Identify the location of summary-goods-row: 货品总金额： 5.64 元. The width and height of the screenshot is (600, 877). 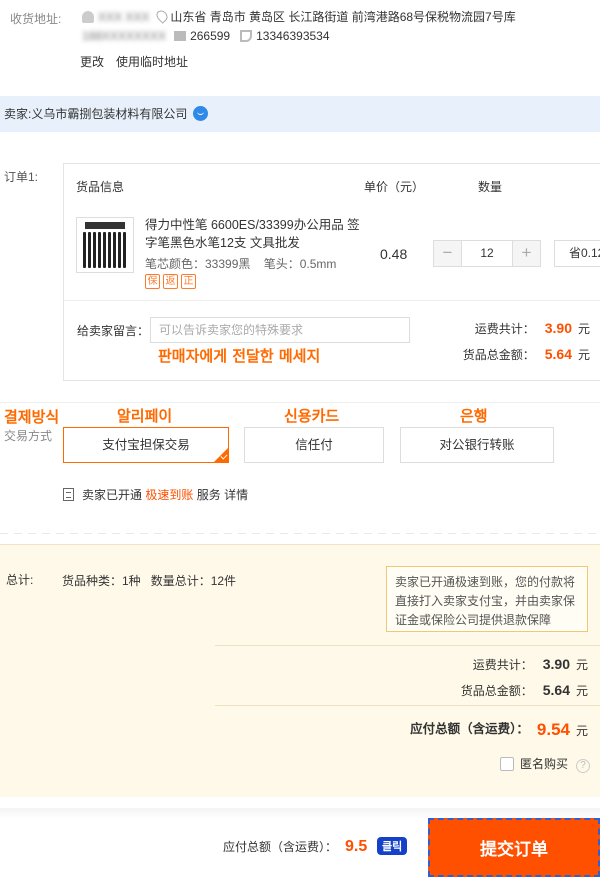
(524, 690).